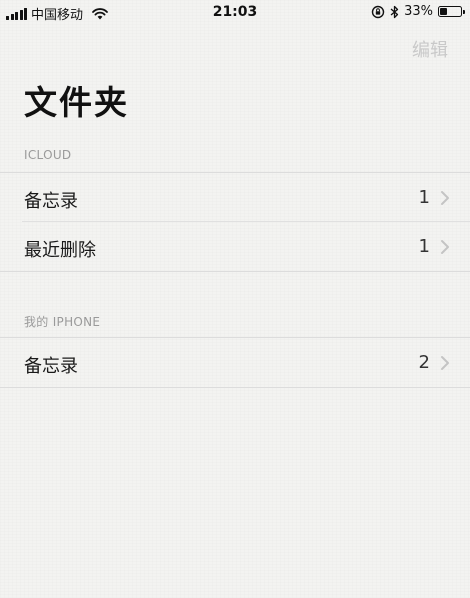 This screenshot has width=470, height=598. Describe the element at coordinates (424, 362) in the screenshot. I see `folder-note-count: 2` at that location.